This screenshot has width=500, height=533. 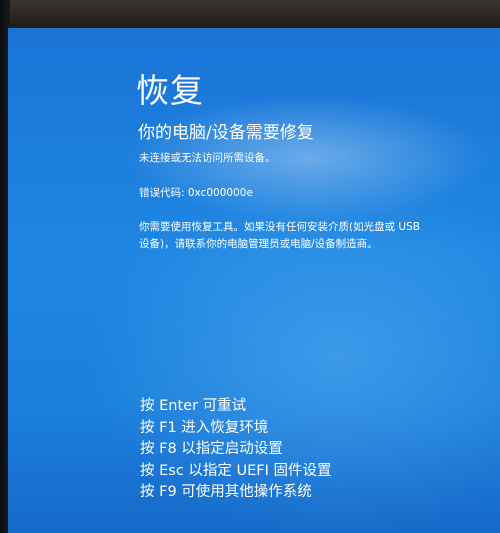 What do you see at coordinates (236, 407) in the screenshot?
I see `option-enter-retry: 按 Enter 可重试` at bounding box center [236, 407].